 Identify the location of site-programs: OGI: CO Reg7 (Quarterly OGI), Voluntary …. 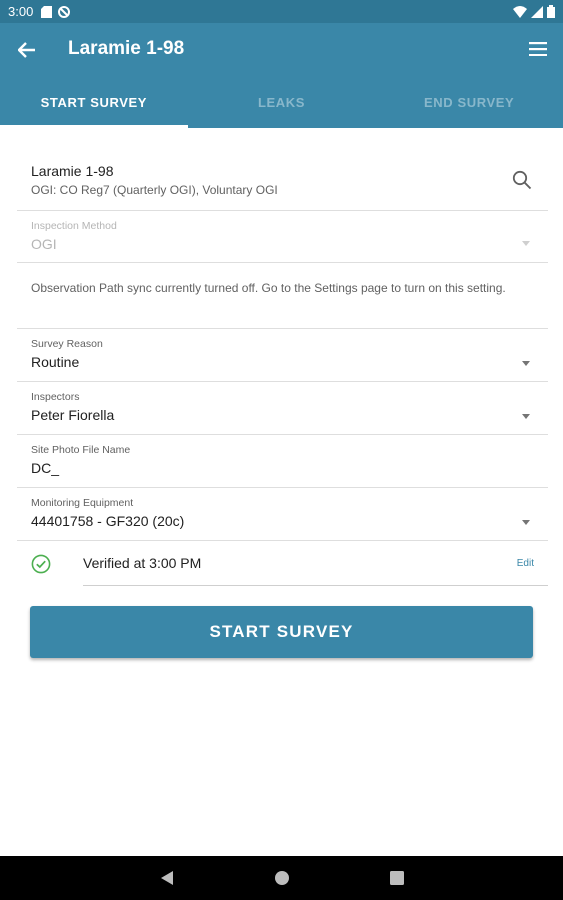
(154, 190).